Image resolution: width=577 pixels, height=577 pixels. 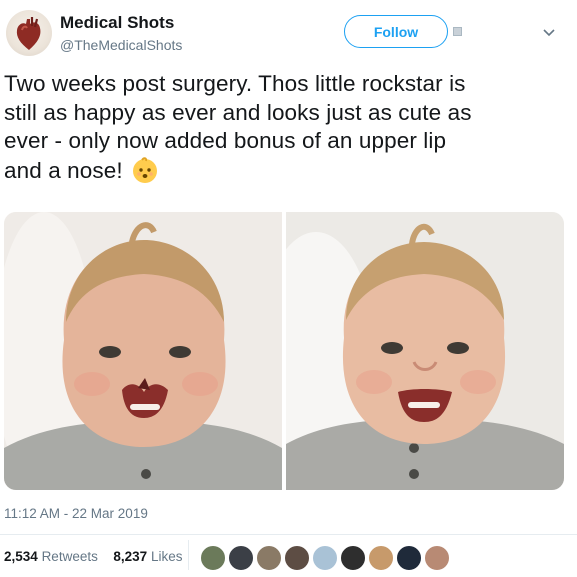 What do you see at coordinates (130, 556) in the screenshot?
I see `likes-count: 8,237` at bounding box center [130, 556].